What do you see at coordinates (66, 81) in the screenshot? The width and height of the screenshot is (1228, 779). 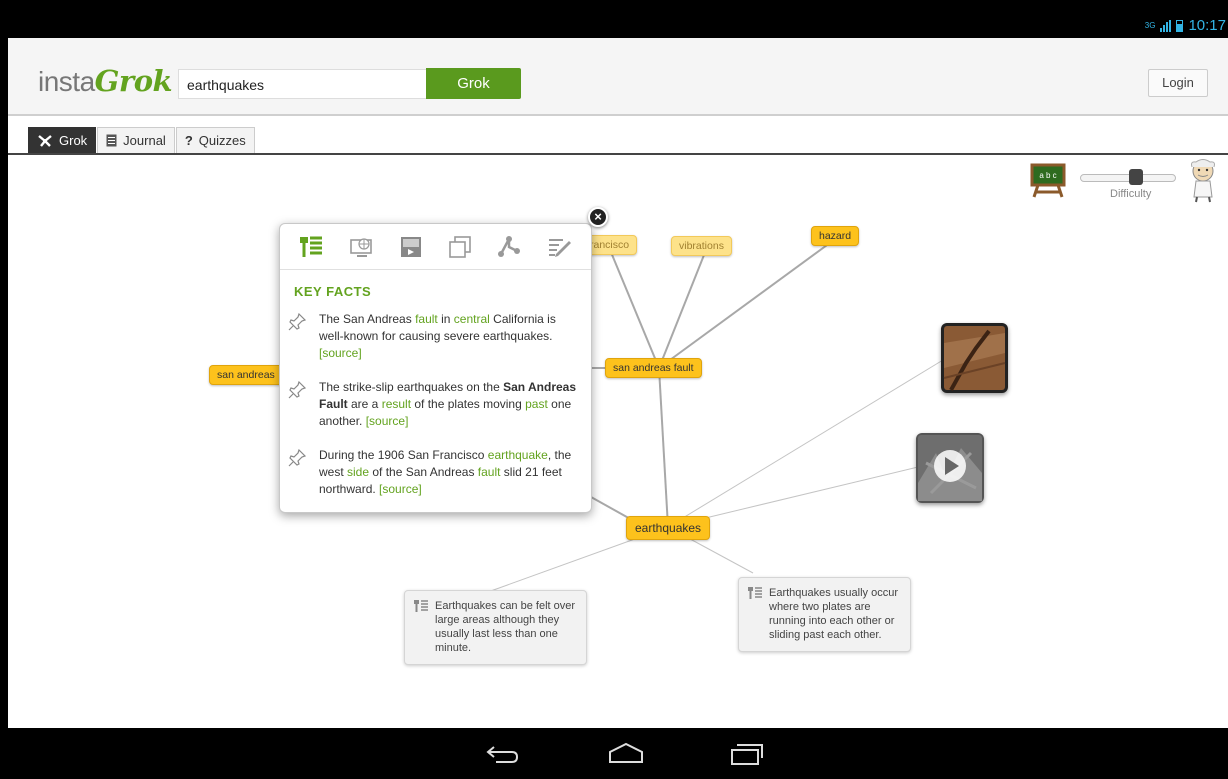 I see `logo-prefix: insta` at bounding box center [66, 81].